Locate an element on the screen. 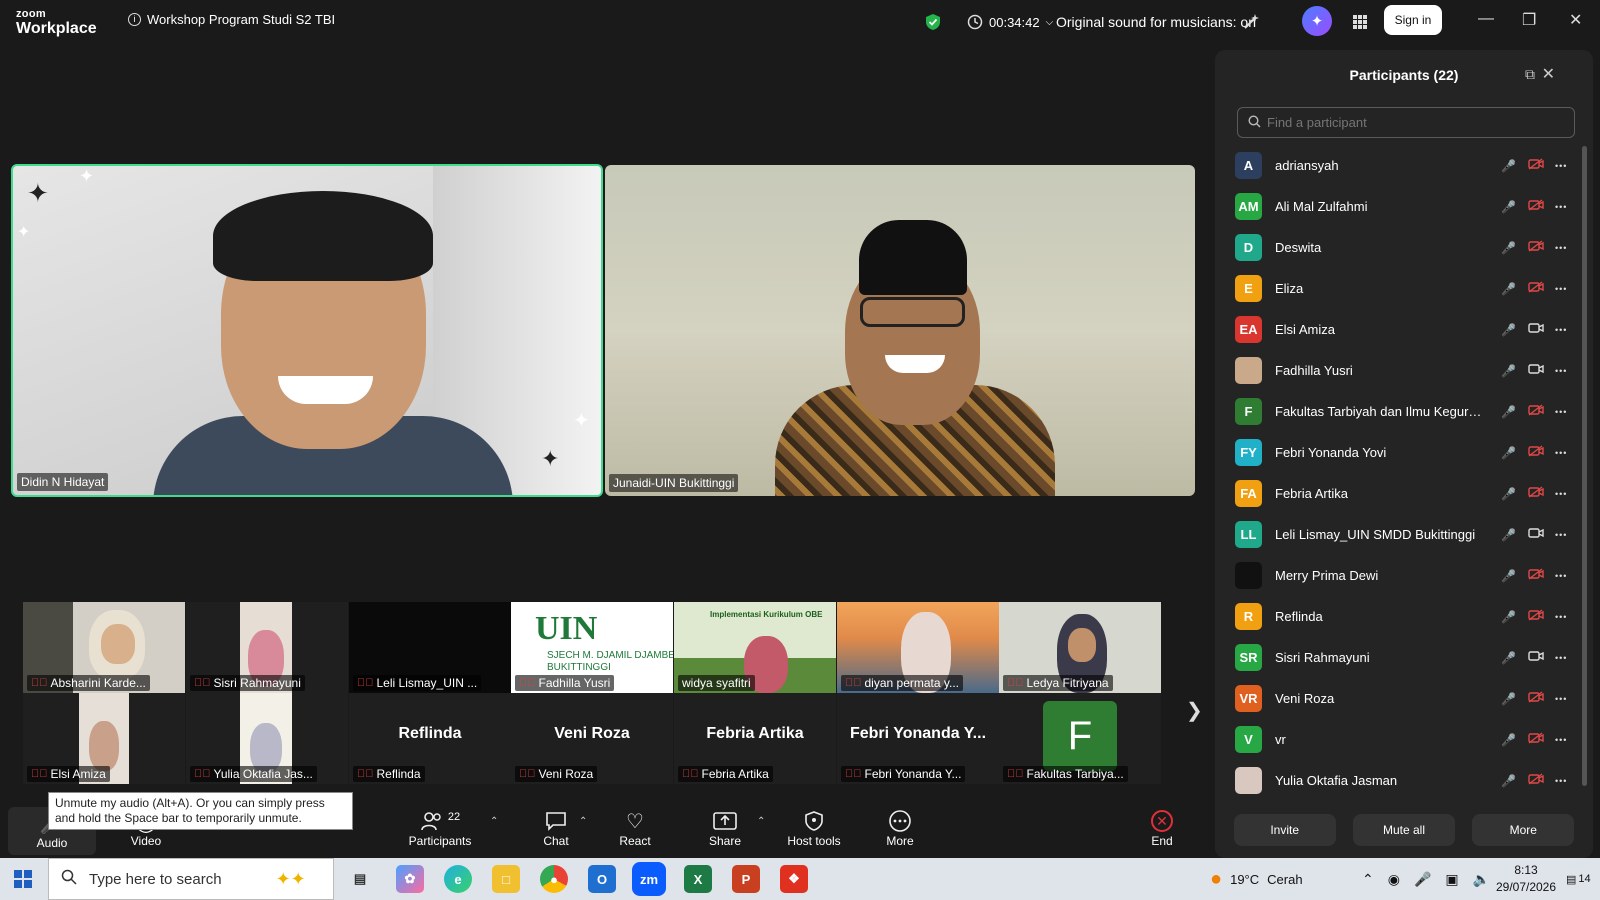  magic-wand-icon is located at coordinates (1251, 22).